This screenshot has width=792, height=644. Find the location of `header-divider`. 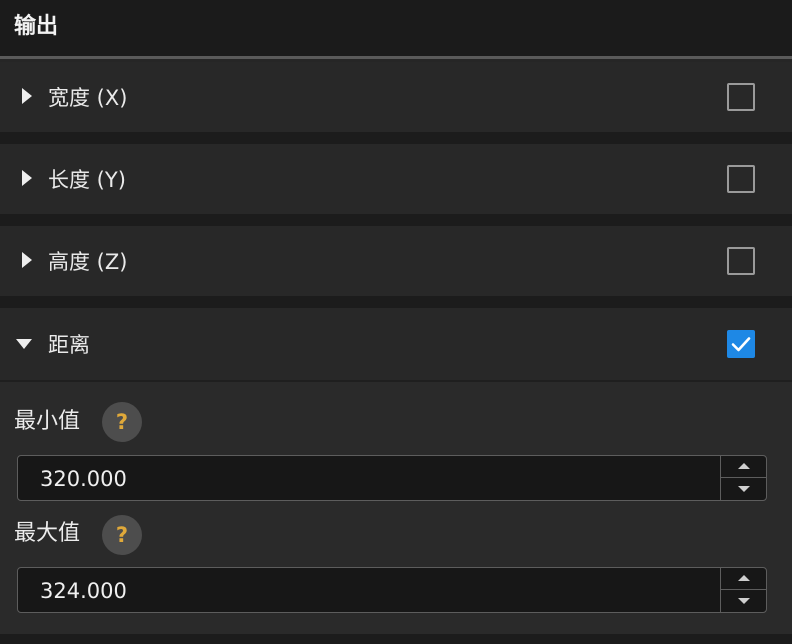

header-divider is located at coordinates (396, 57).